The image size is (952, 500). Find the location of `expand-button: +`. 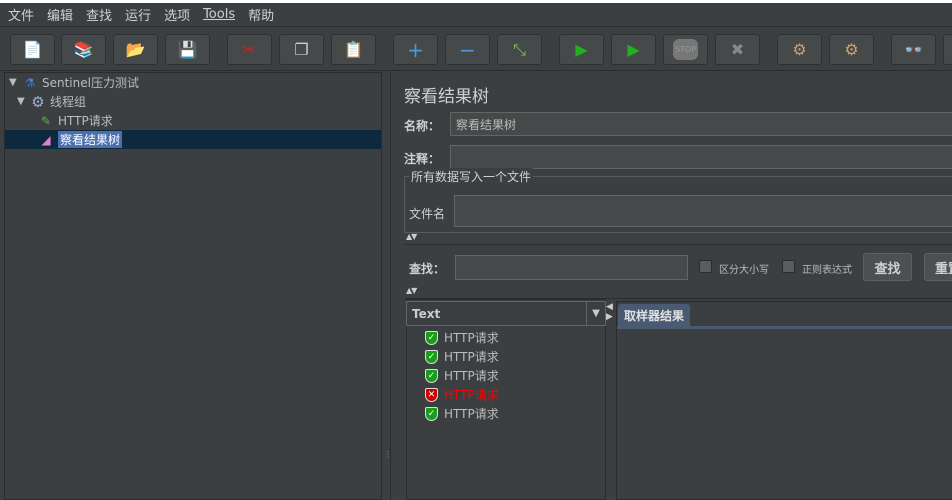

expand-button: + is located at coordinates (415, 49).